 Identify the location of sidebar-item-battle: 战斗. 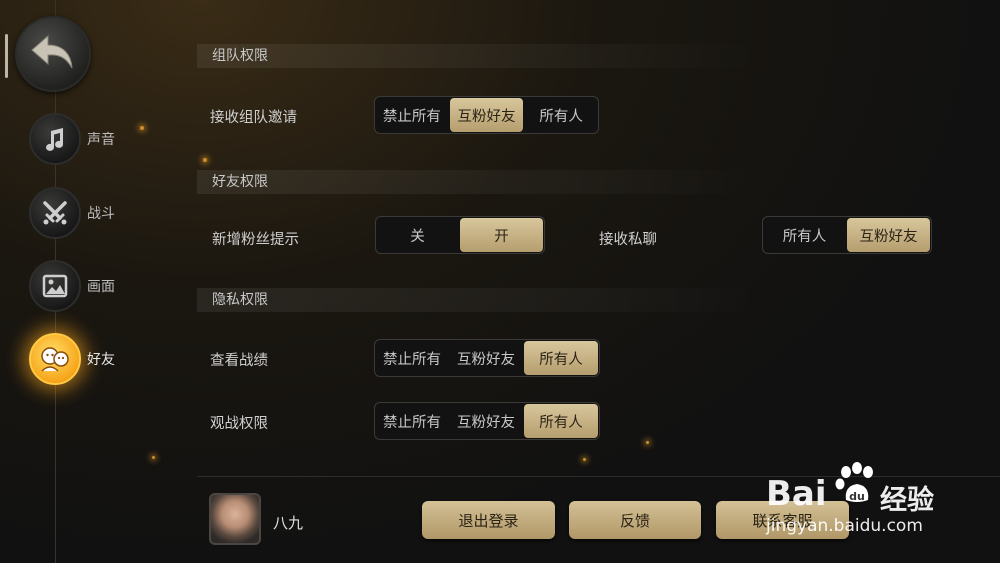
(72, 213).